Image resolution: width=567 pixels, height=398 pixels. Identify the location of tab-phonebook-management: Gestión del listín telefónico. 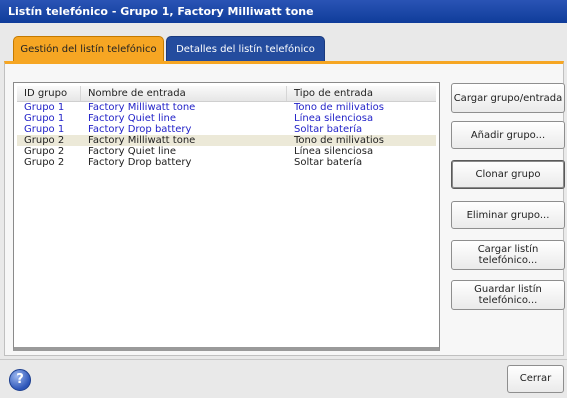
(88, 48).